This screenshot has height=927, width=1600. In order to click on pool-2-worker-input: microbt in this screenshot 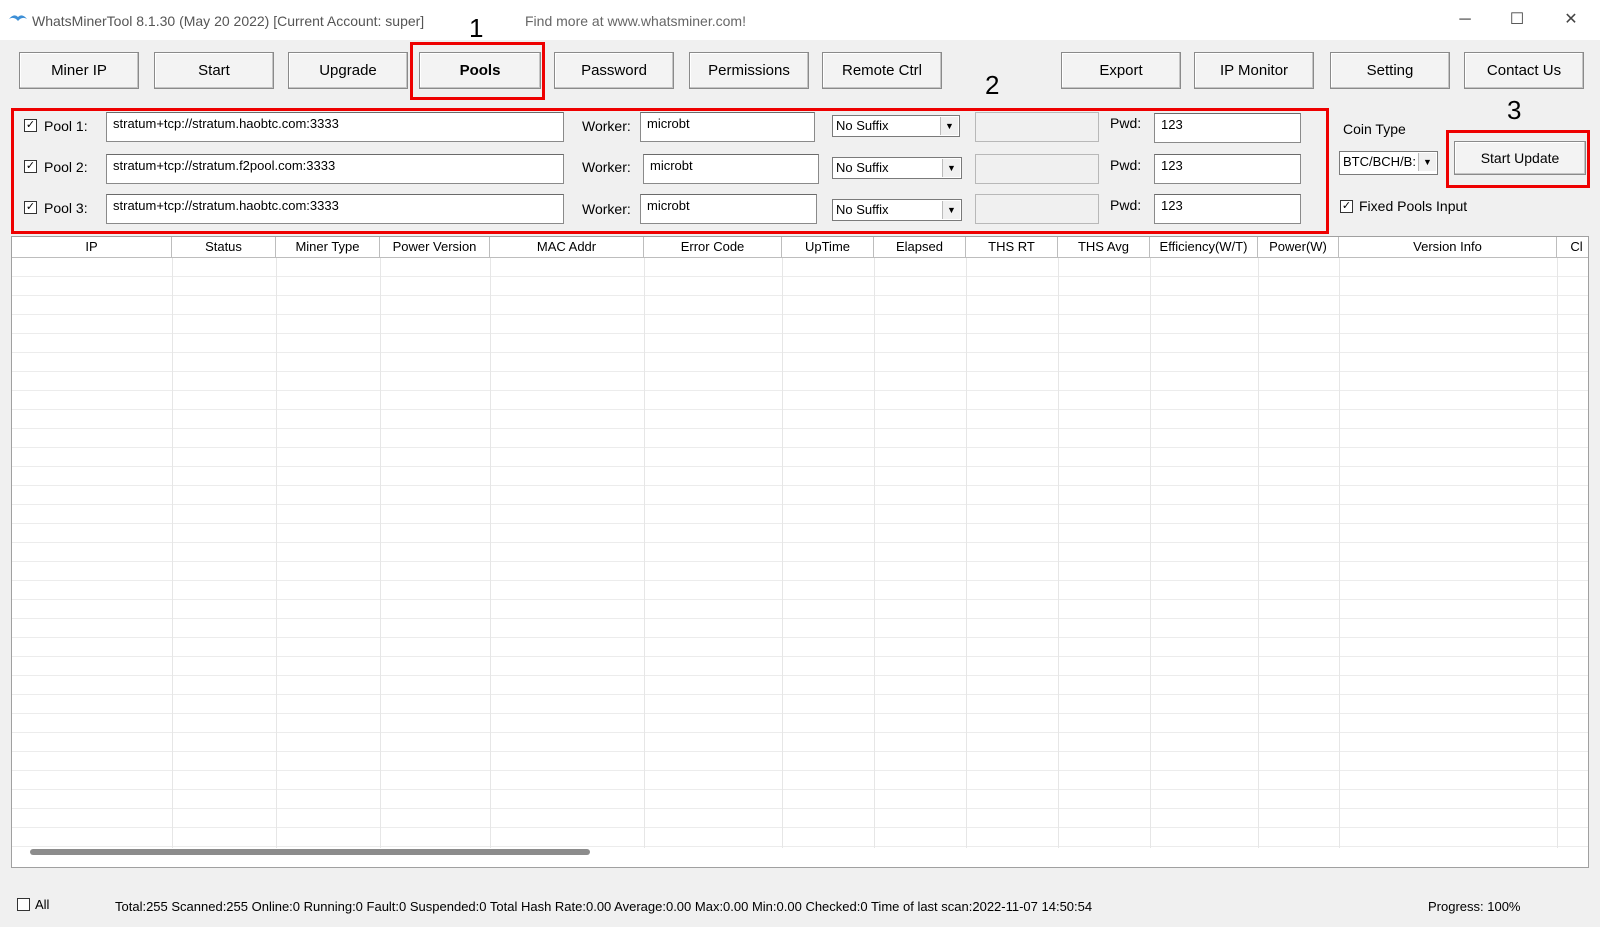, I will do `click(731, 169)`.